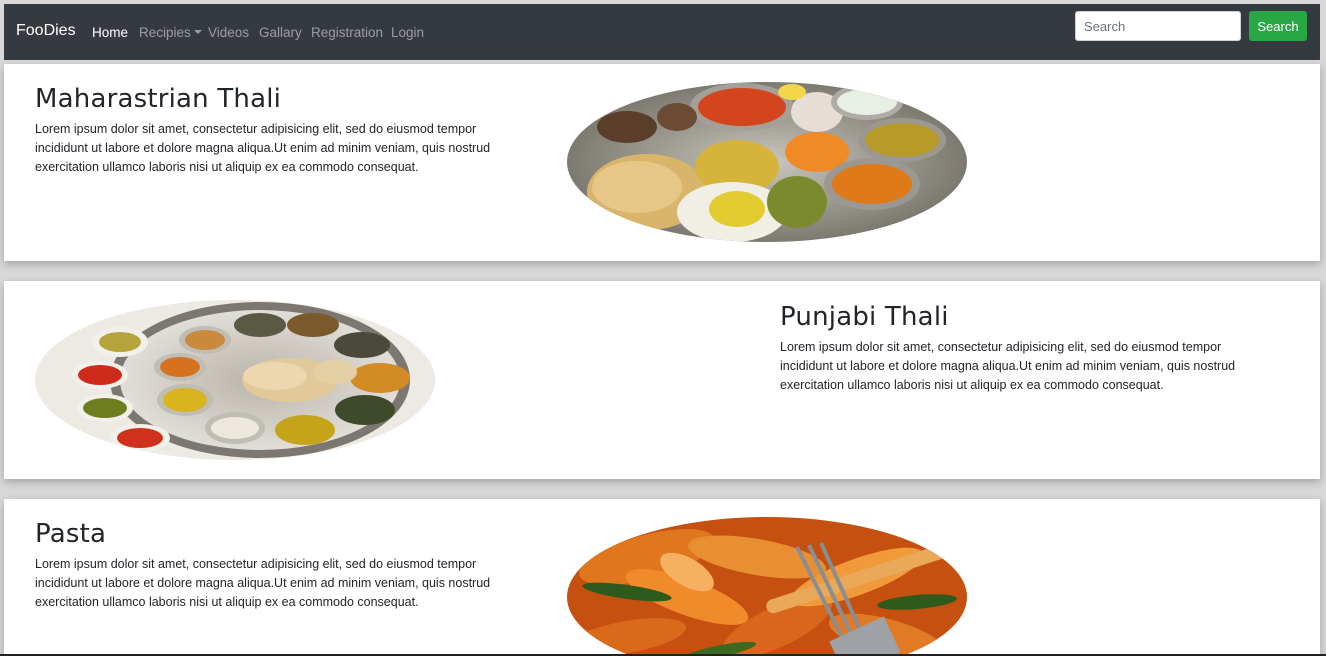 Image resolution: width=1326 pixels, height=656 pixels. I want to click on maharastrian-thali-image, so click(767, 162).